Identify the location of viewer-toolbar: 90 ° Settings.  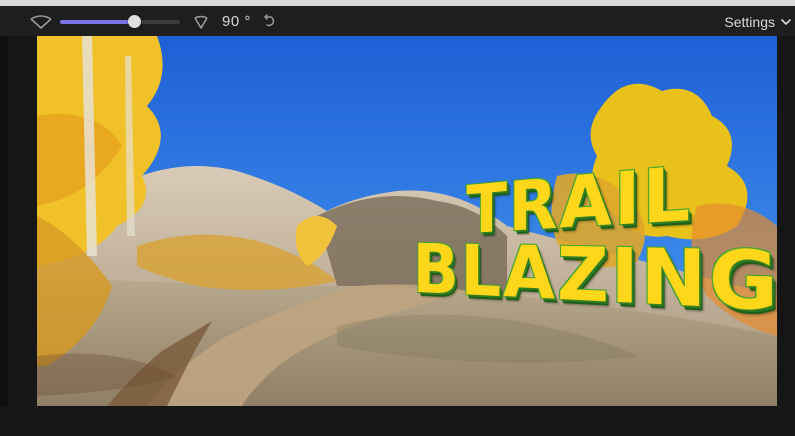
(397, 21).